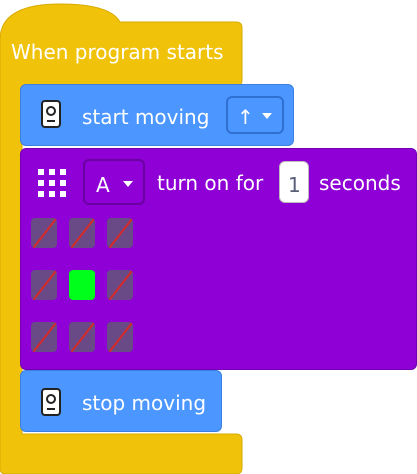 The height and width of the screenshot is (474, 417). I want to click on light-matrix-icon, so click(52, 183).